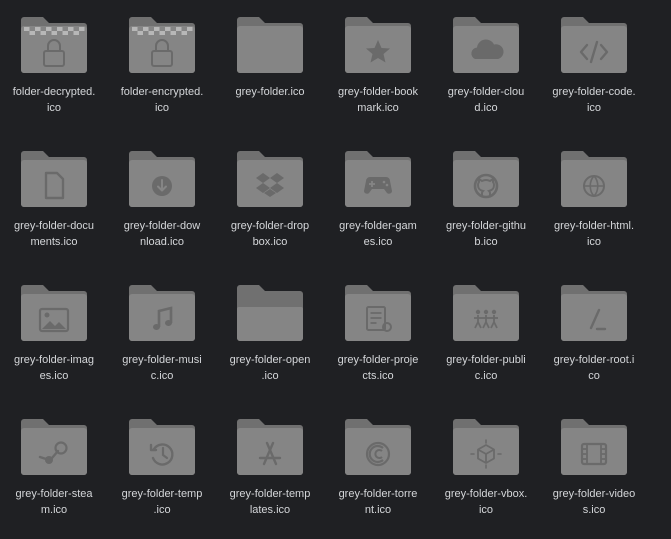 This screenshot has width=671, height=539. I want to click on torrent-folder-icon, so click(378, 447).